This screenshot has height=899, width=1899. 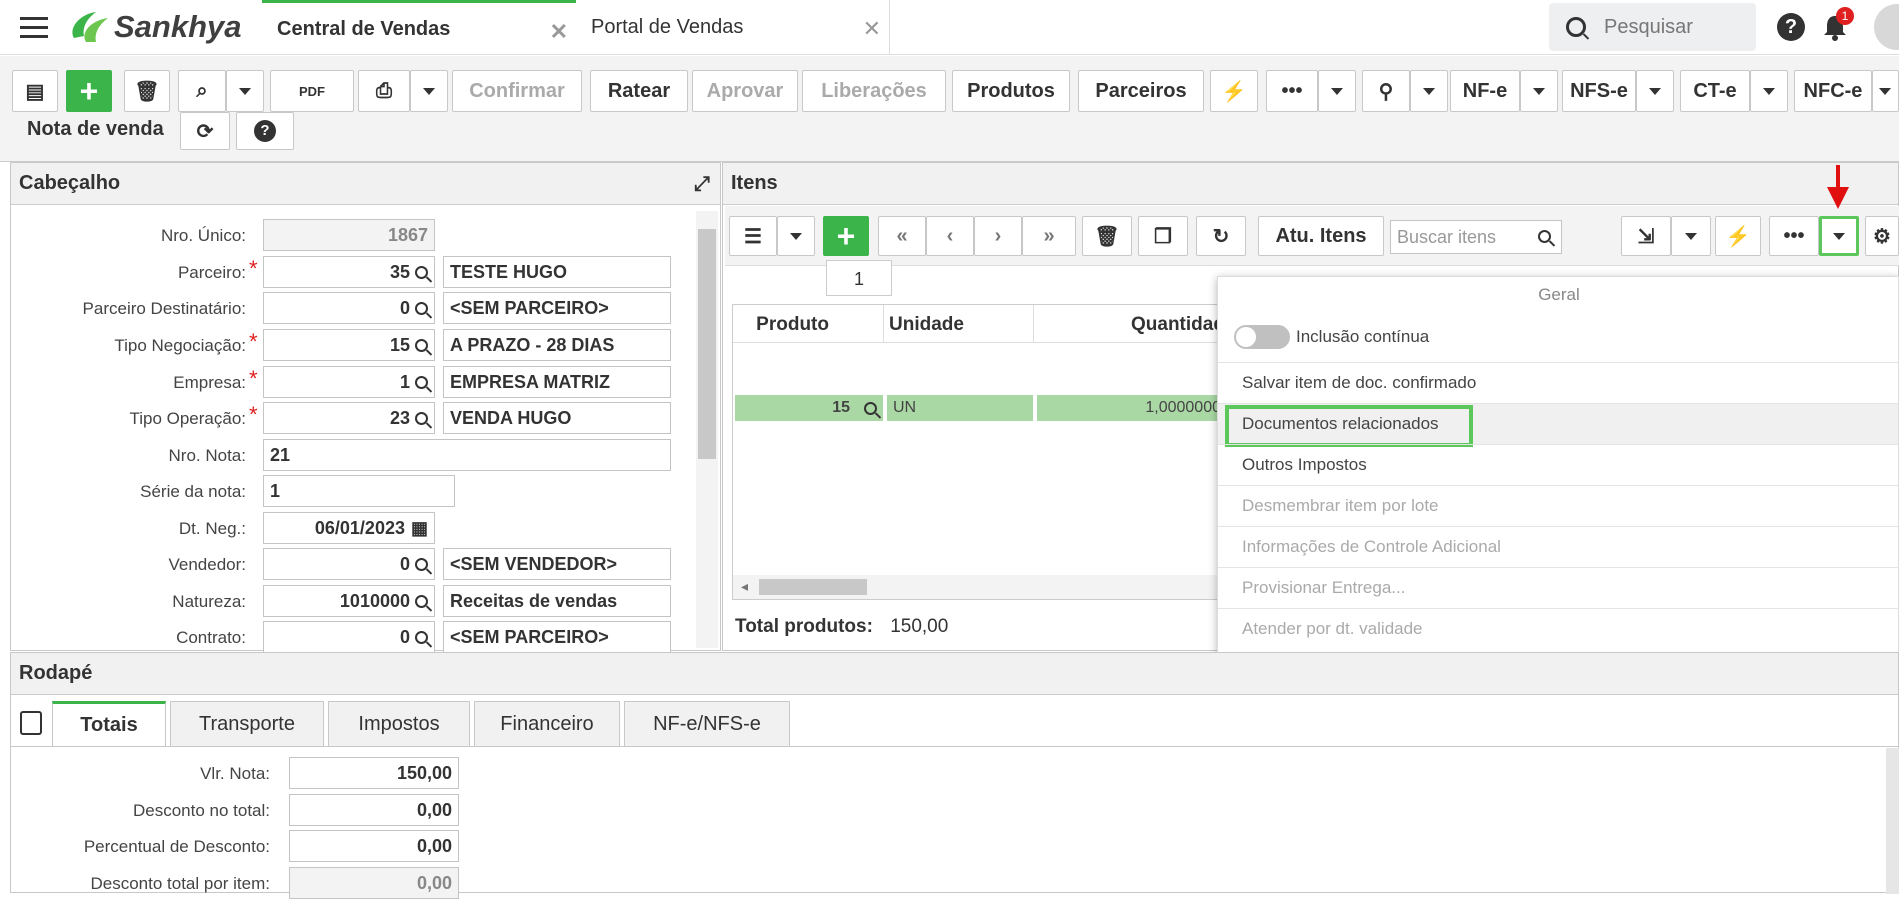 I want to click on inclusao-continua-toggle, so click(x=1262, y=337).